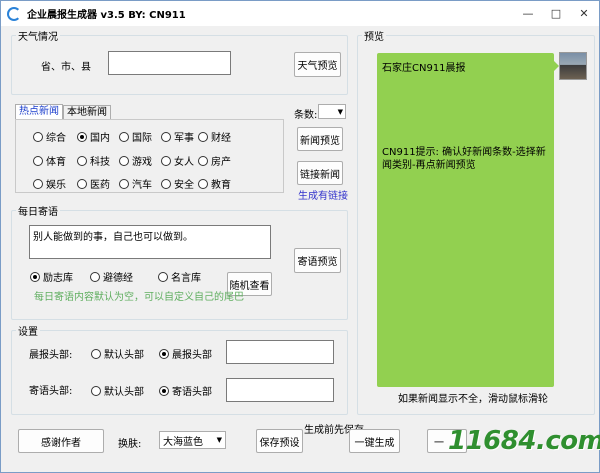 The height and width of the screenshot is (473, 600). I want to click on weather-legend: 天气情况, so click(38, 37).